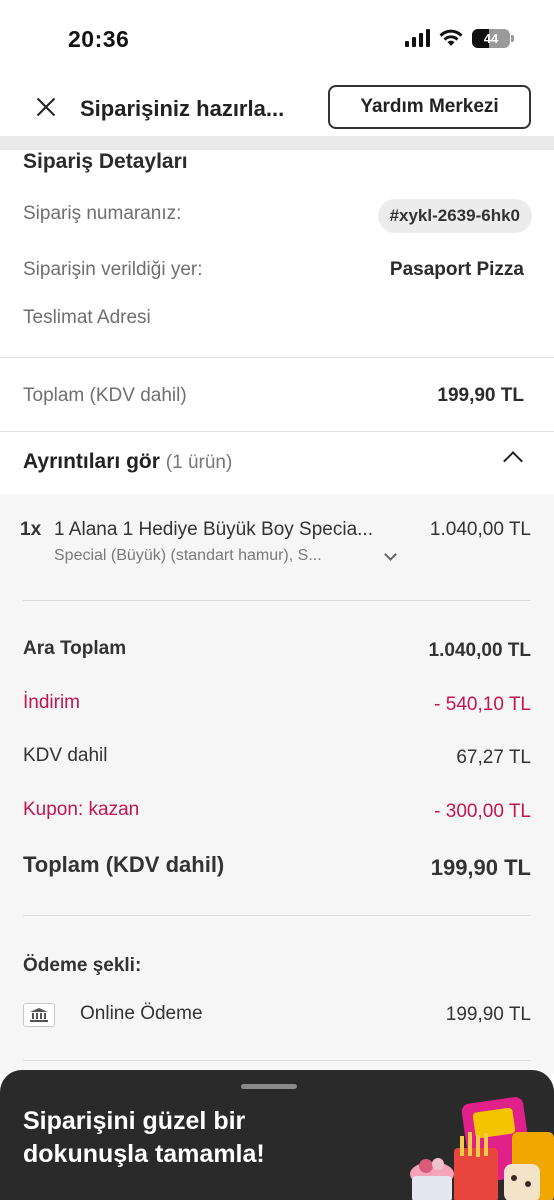  I want to click on delivery-address-label: Teslimat Adresi, so click(87, 317).